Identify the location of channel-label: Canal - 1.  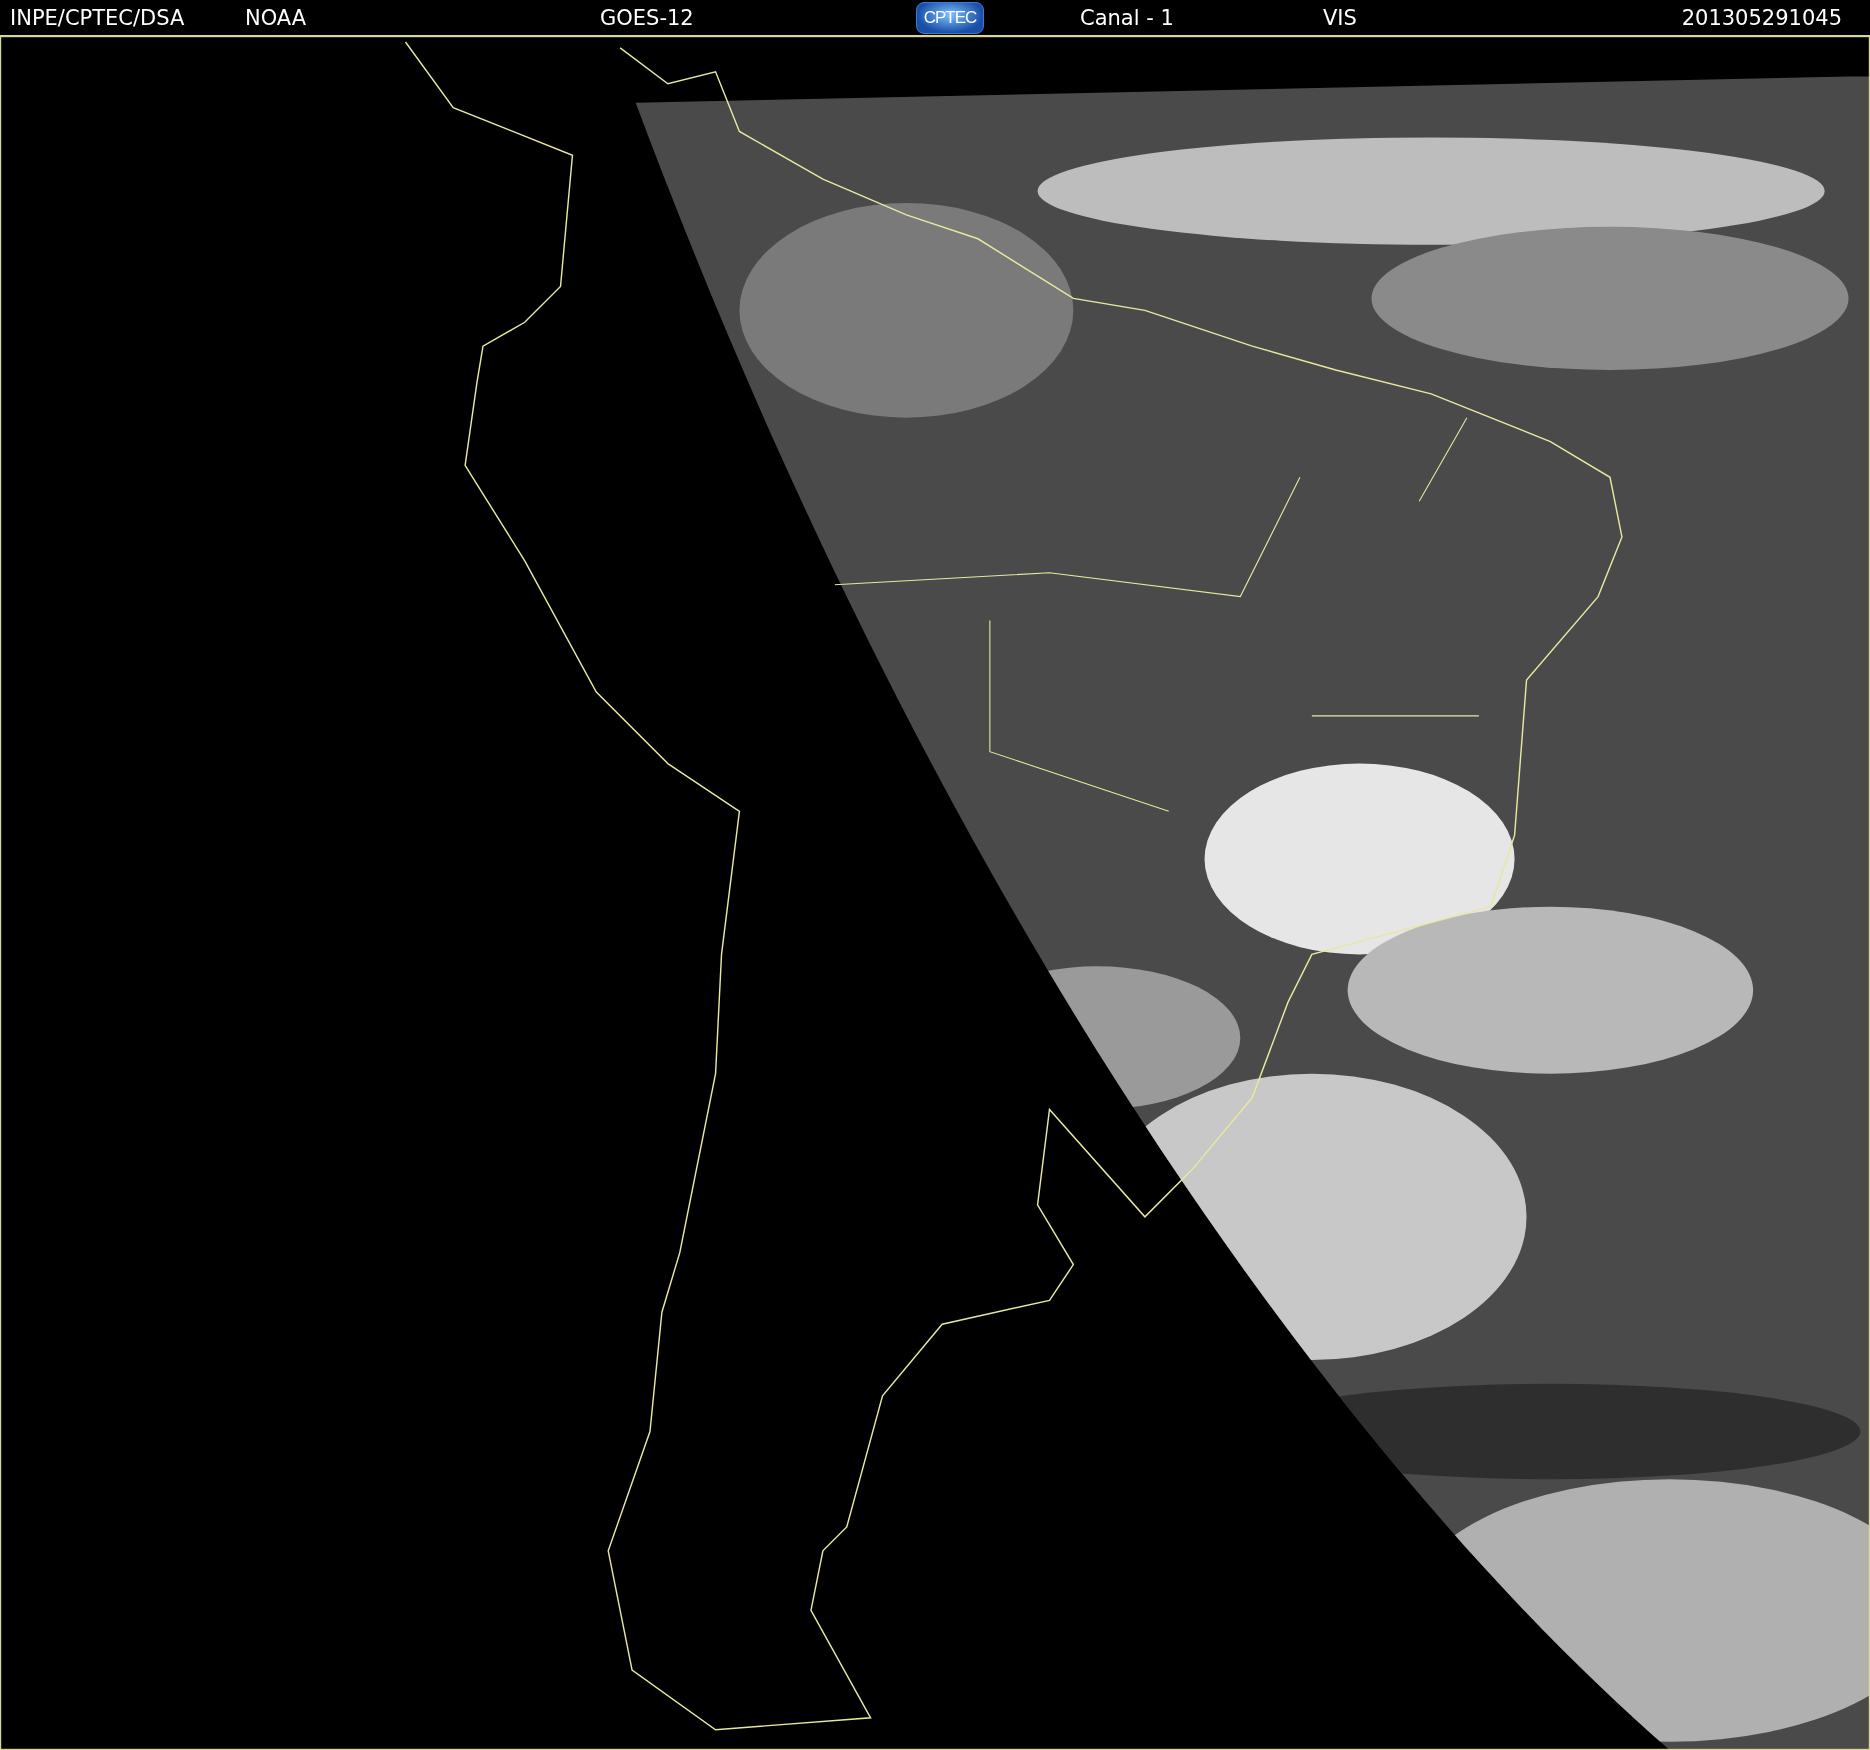
(1127, 17).